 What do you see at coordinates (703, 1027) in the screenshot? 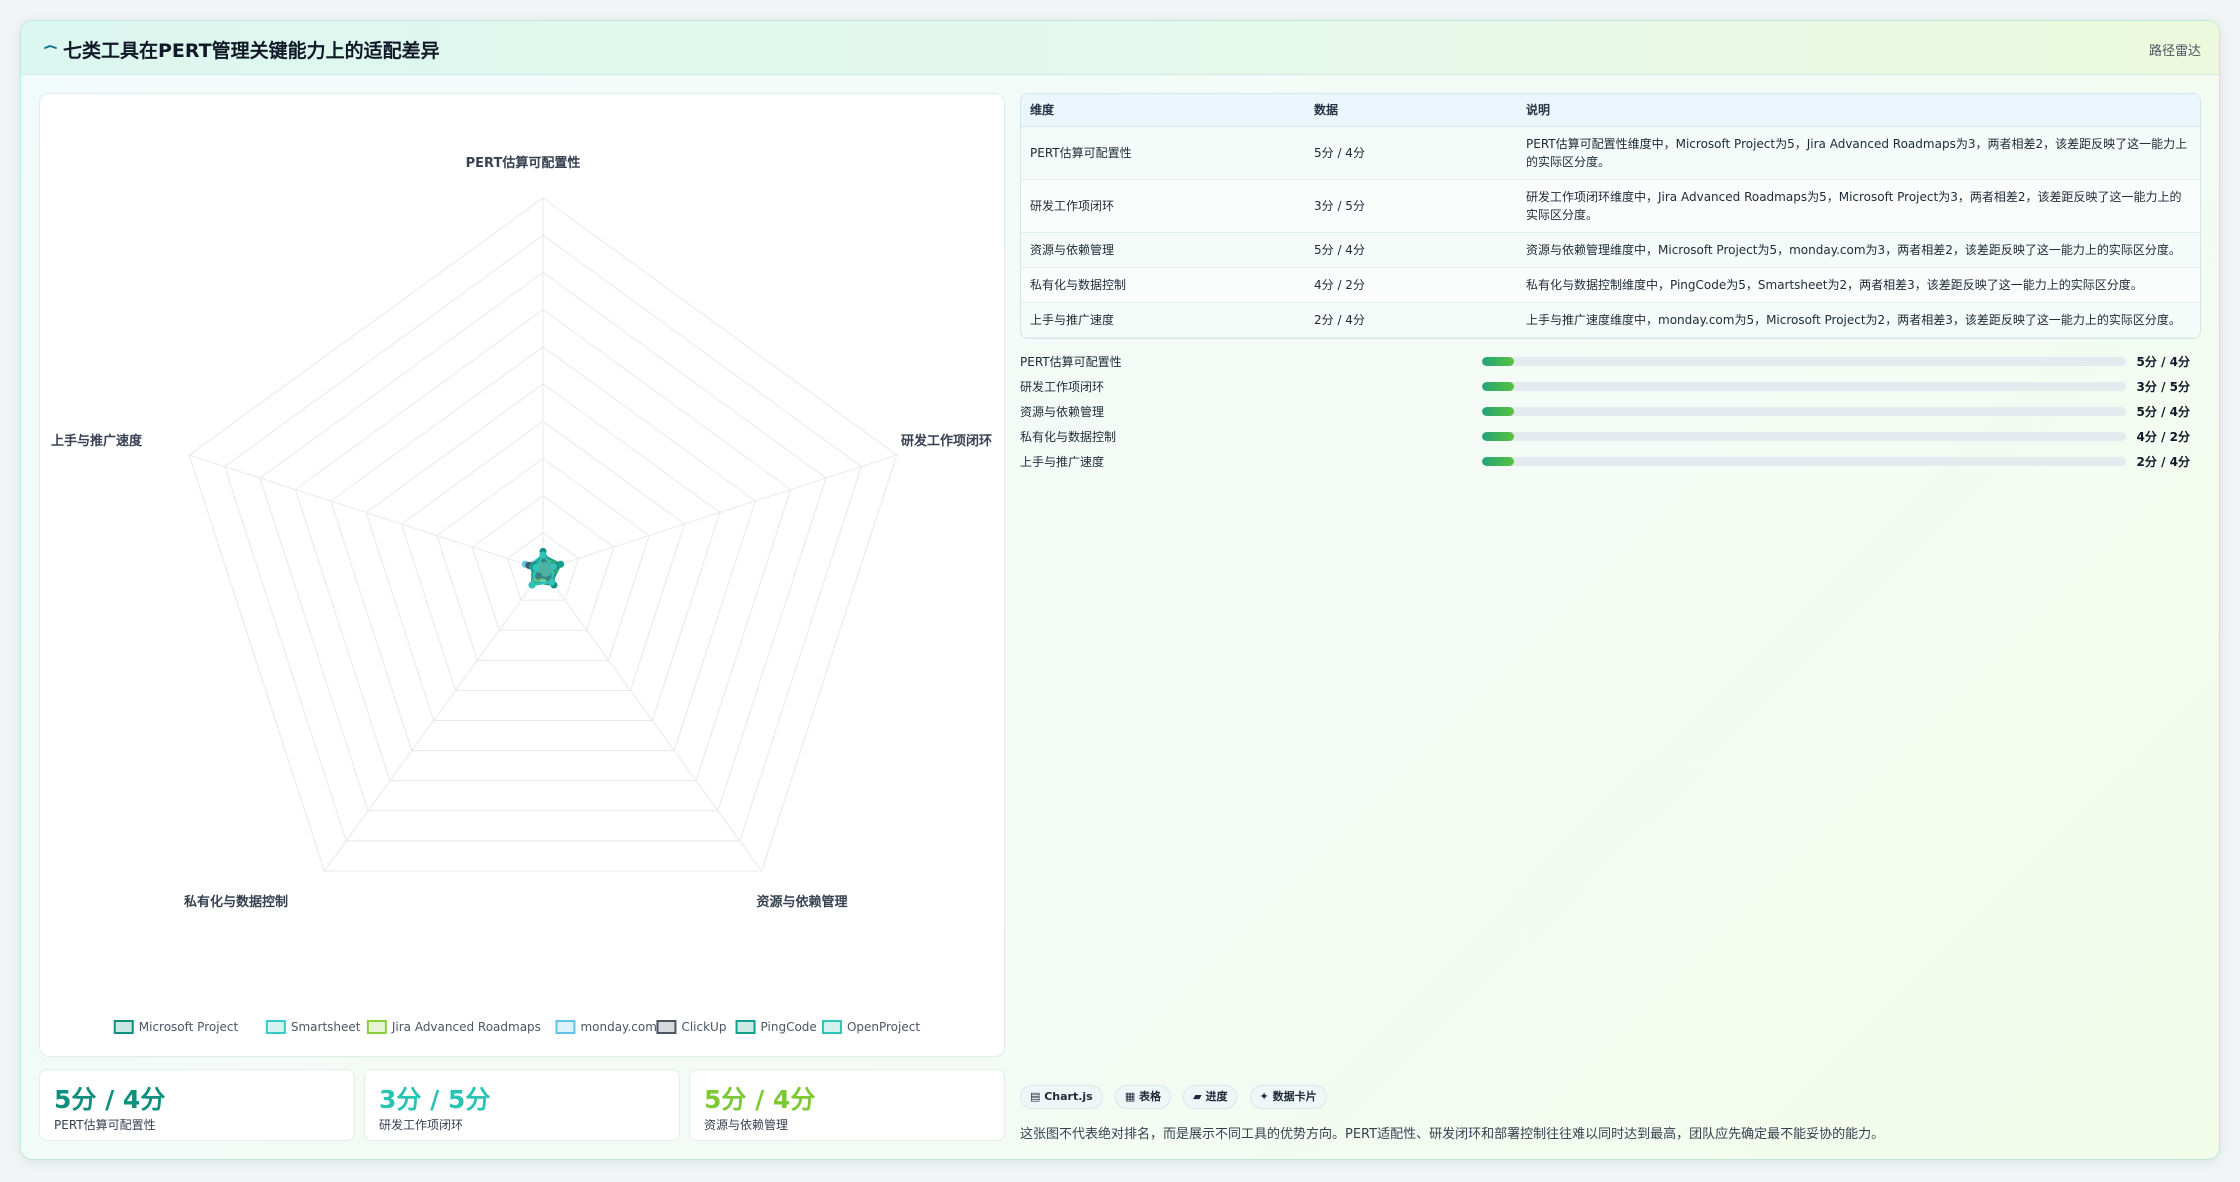
I see `legend-label: ClickUp` at bounding box center [703, 1027].